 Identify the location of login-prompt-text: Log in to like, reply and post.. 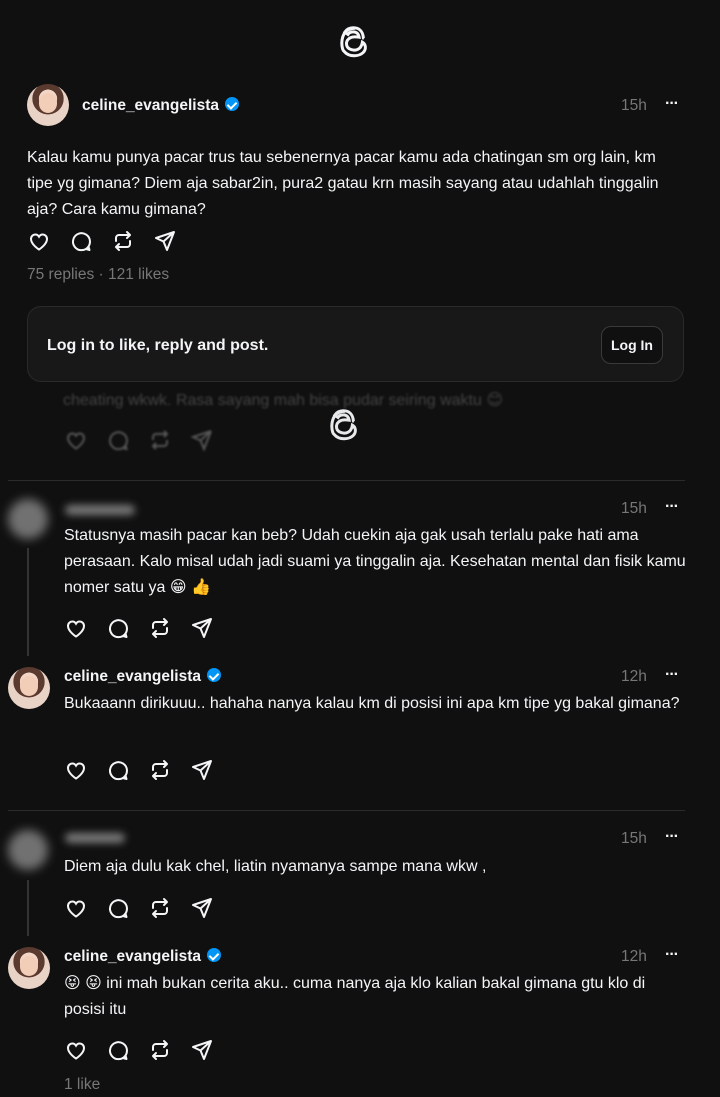
(158, 345).